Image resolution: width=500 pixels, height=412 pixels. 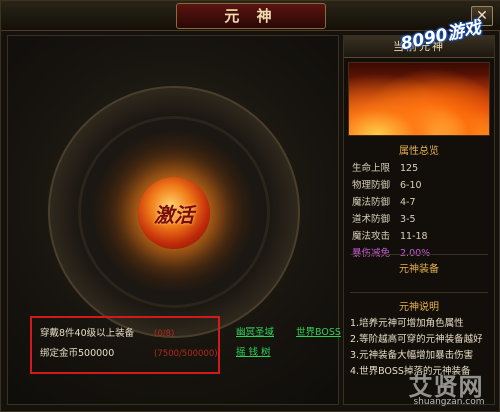 What do you see at coordinates (407, 323) in the screenshot?
I see `note-item: 1.培养元神可增加角色属性` at bounding box center [407, 323].